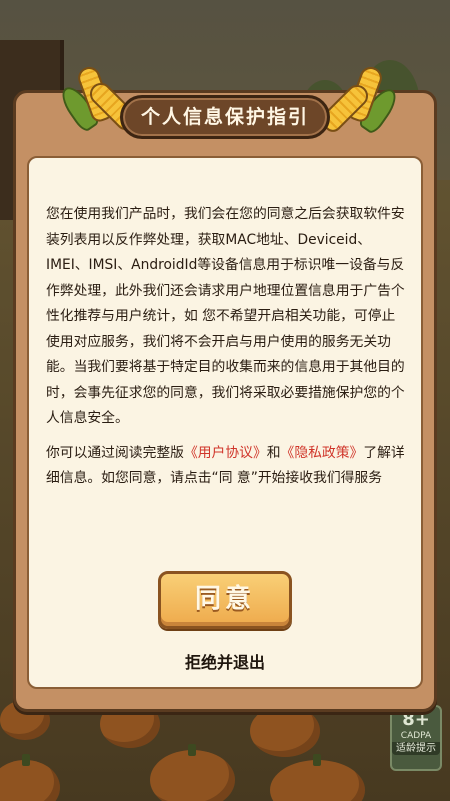 Image resolution: width=450 pixels, height=801 pixels. Describe the element at coordinates (98, 102) in the screenshot. I see `corn-left-decoration` at that location.